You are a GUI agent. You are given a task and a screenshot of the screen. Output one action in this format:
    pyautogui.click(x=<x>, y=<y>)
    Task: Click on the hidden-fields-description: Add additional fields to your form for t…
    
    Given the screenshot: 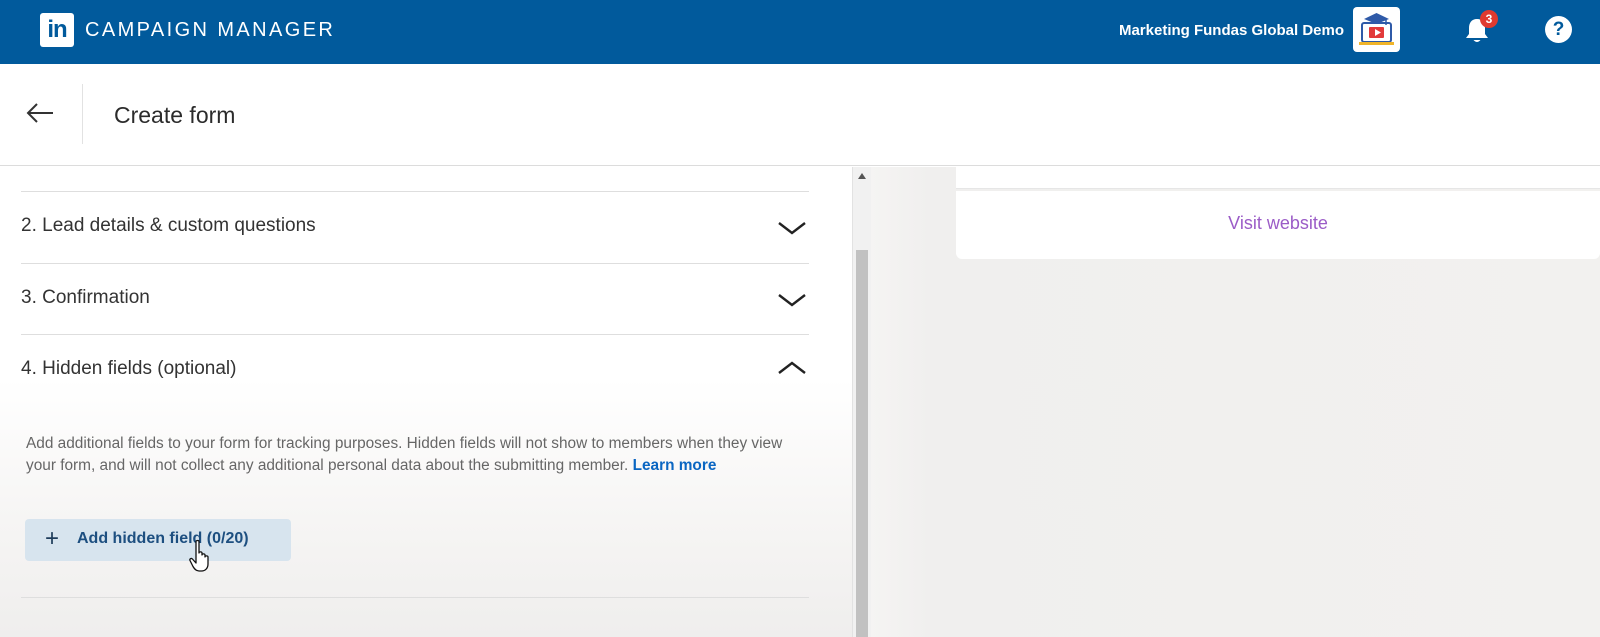 What is the action you would take?
    pyautogui.click(x=411, y=455)
    